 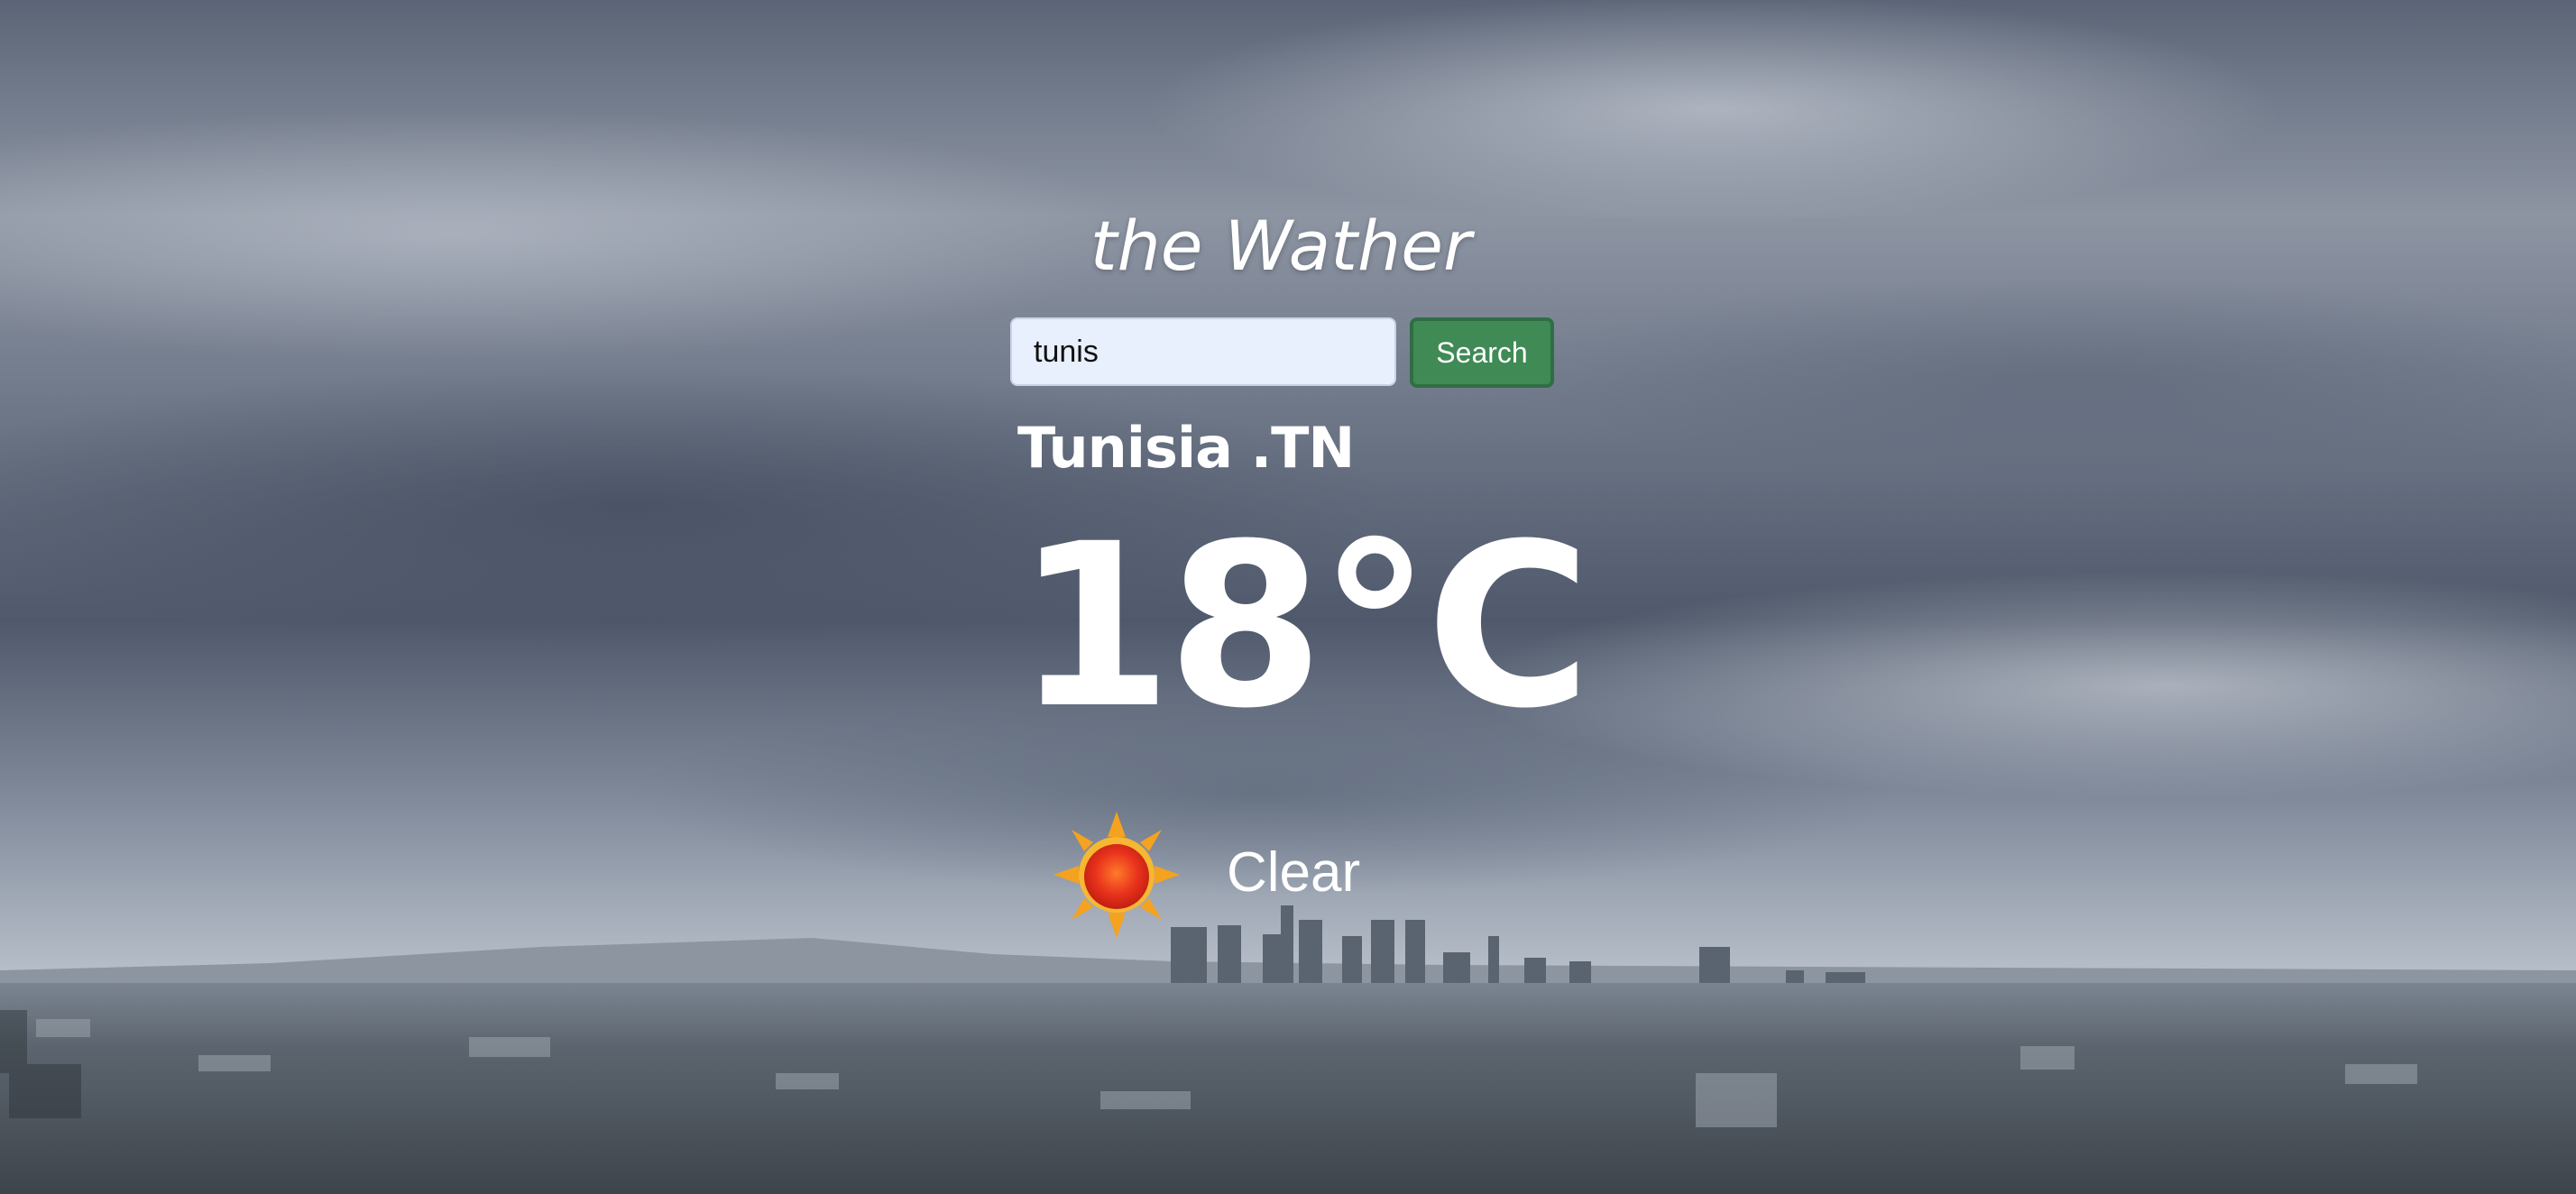 I want to click on app-title: the Wather, so click(x=1281, y=246).